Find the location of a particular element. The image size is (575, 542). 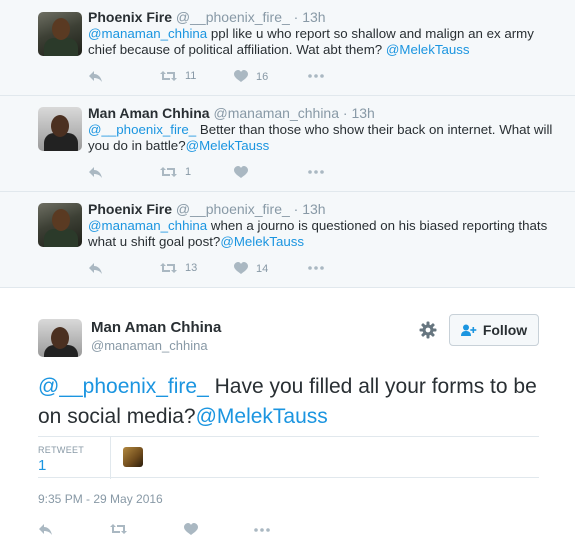

gear-icon is located at coordinates (428, 330).